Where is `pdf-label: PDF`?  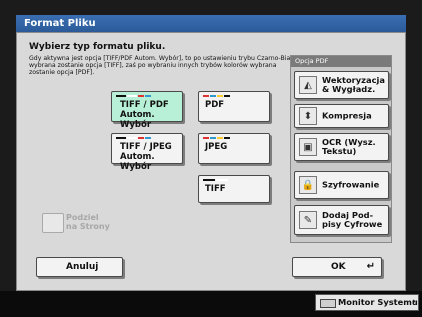
pdf-label: PDF is located at coordinates (215, 105).